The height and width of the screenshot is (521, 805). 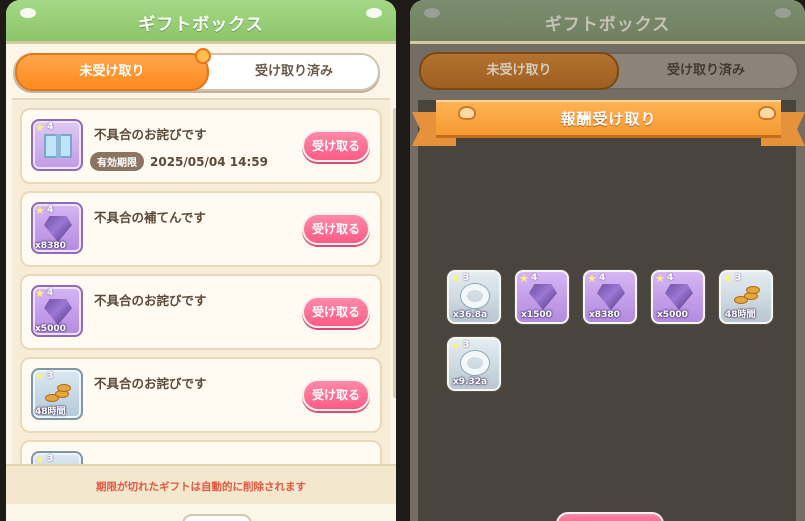 I want to click on gift-name: 不具合の補てんです, so click(x=150, y=217).